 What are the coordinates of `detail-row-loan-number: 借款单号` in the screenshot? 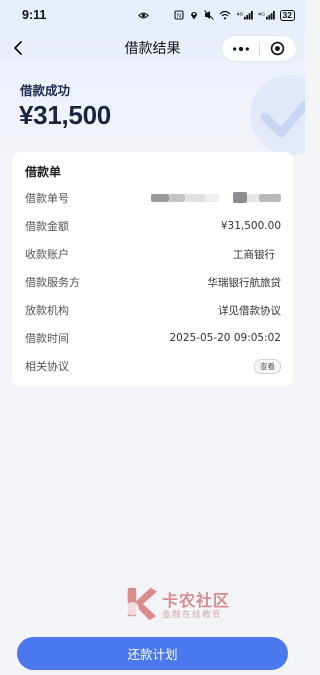 It's located at (153, 198).